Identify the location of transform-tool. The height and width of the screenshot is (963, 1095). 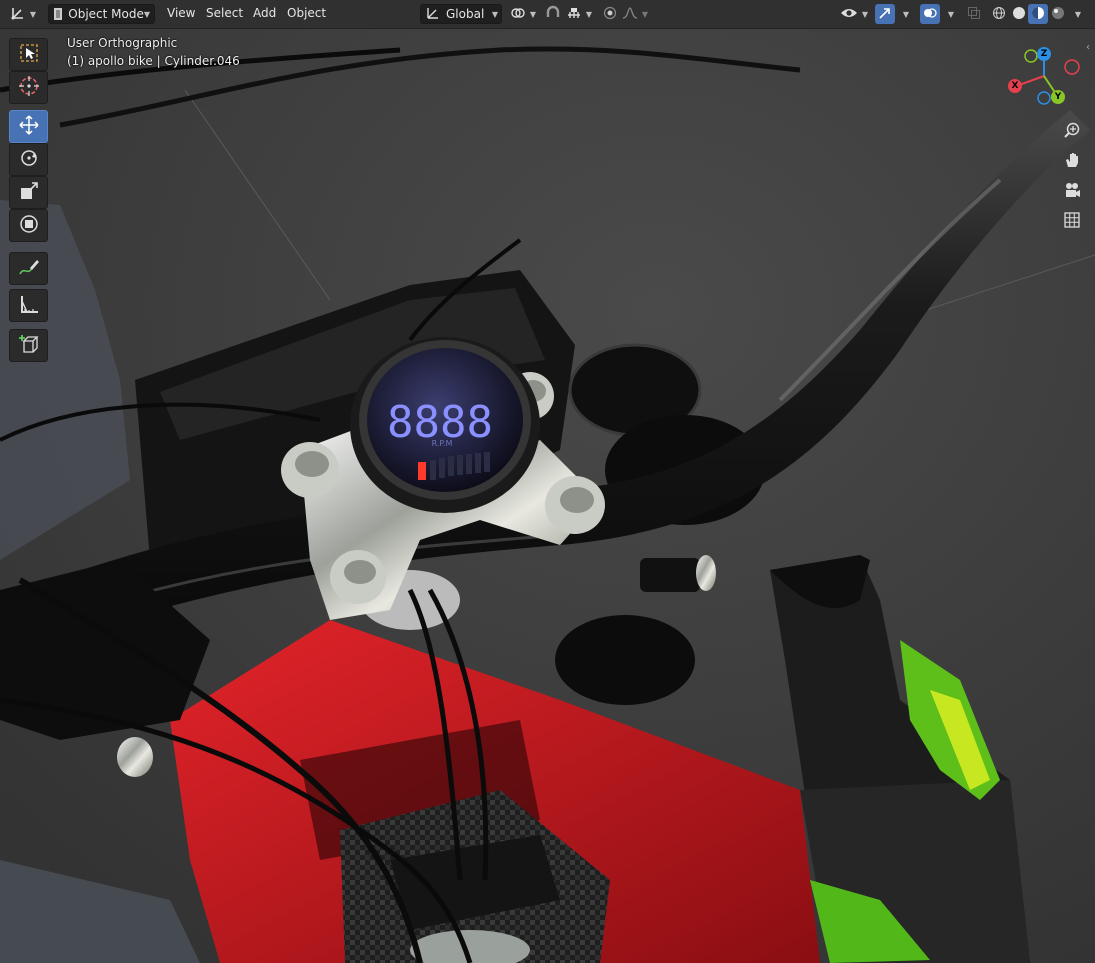
(28, 225).